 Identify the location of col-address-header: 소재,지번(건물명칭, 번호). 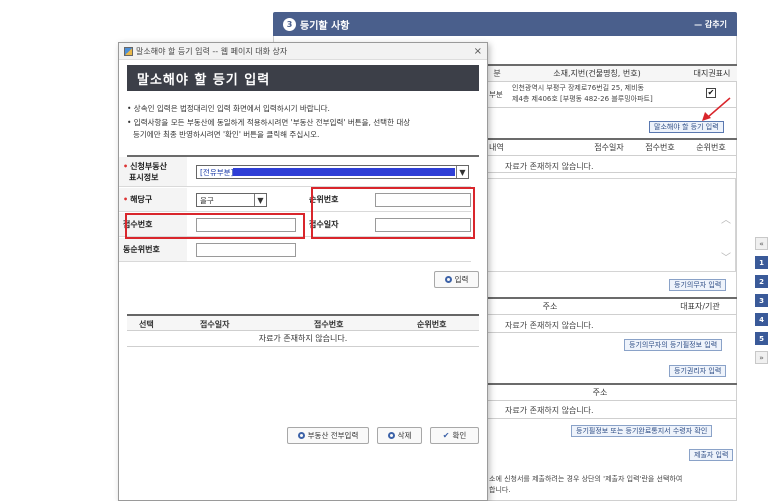
(597, 73).